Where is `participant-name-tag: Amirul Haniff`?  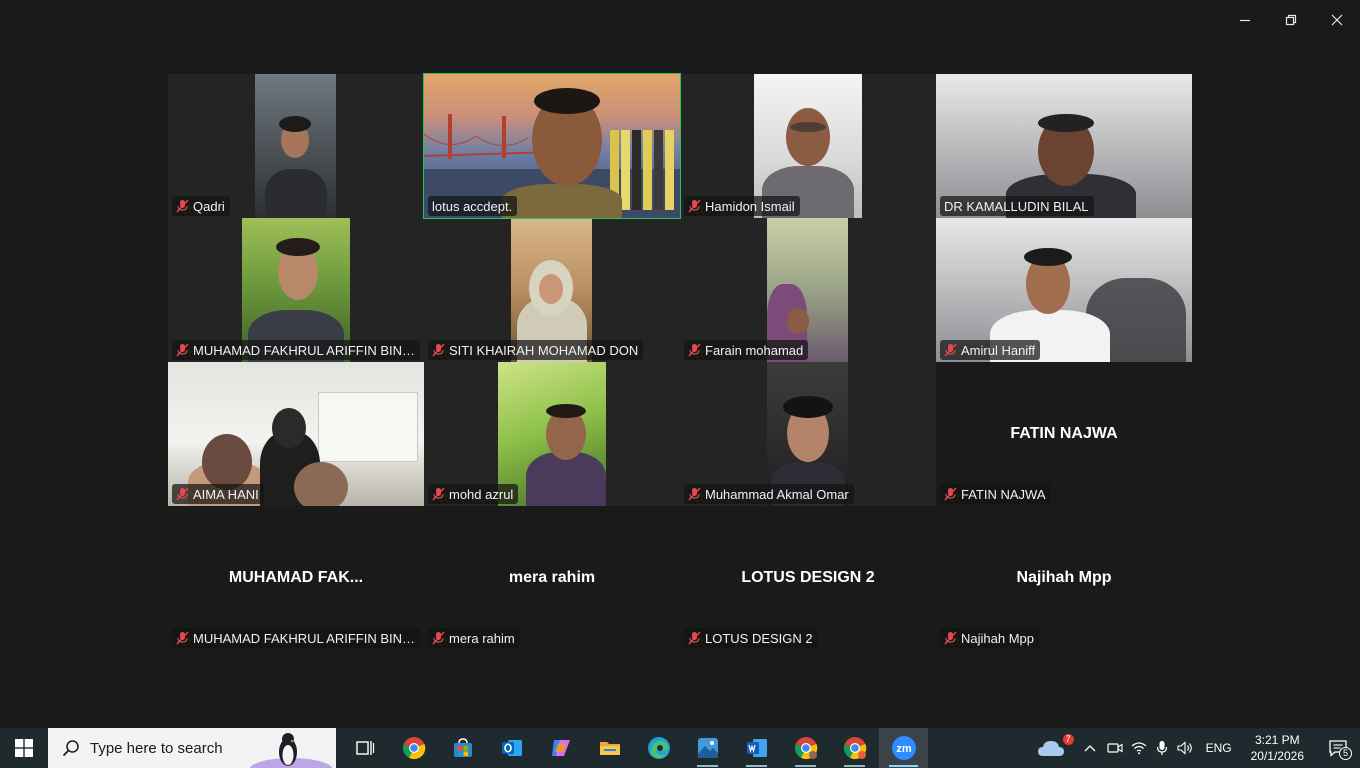
participant-name-tag: Amirul Haniff is located at coordinates (990, 350).